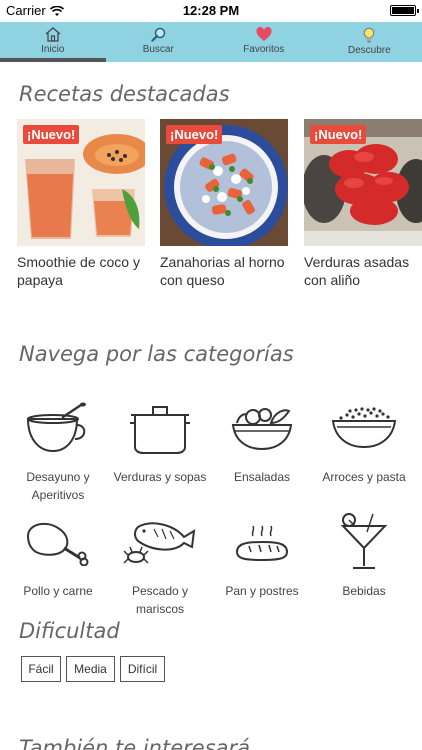 The width and height of the screenshot is (422, 750). Describe the element at coordinates (160, 565) in the screenshot. I see `category-pescado: Pescado y mariscos` at that location.